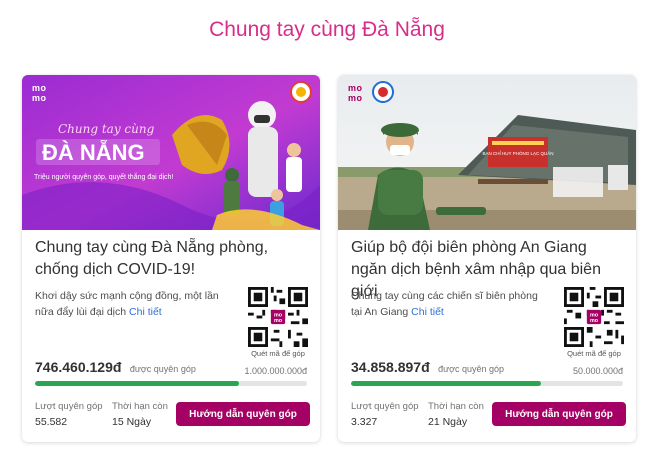 Image resolution: width=654 pixels, height=452 pixels. Describe the element at coordinates (518, 153) in the screenshot. I see `hero-sign-text: BAN CHỈ HUY PHÒNG LẠC QUÂN` at that location.